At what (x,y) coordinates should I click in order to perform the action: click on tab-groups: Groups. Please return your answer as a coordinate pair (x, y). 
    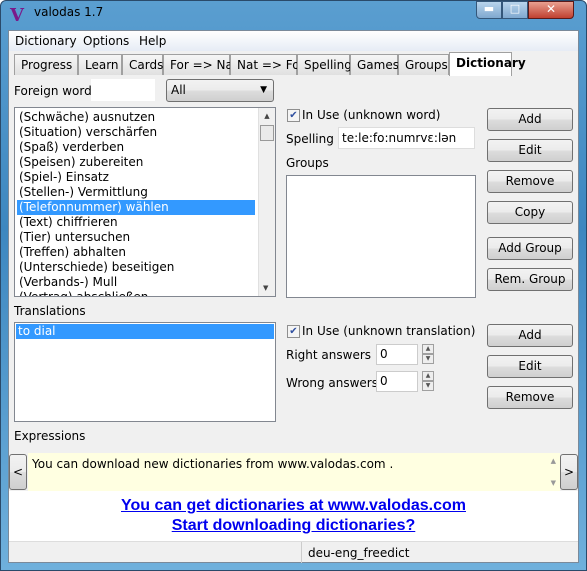
    Looking at the image, I should click on (423, 64).